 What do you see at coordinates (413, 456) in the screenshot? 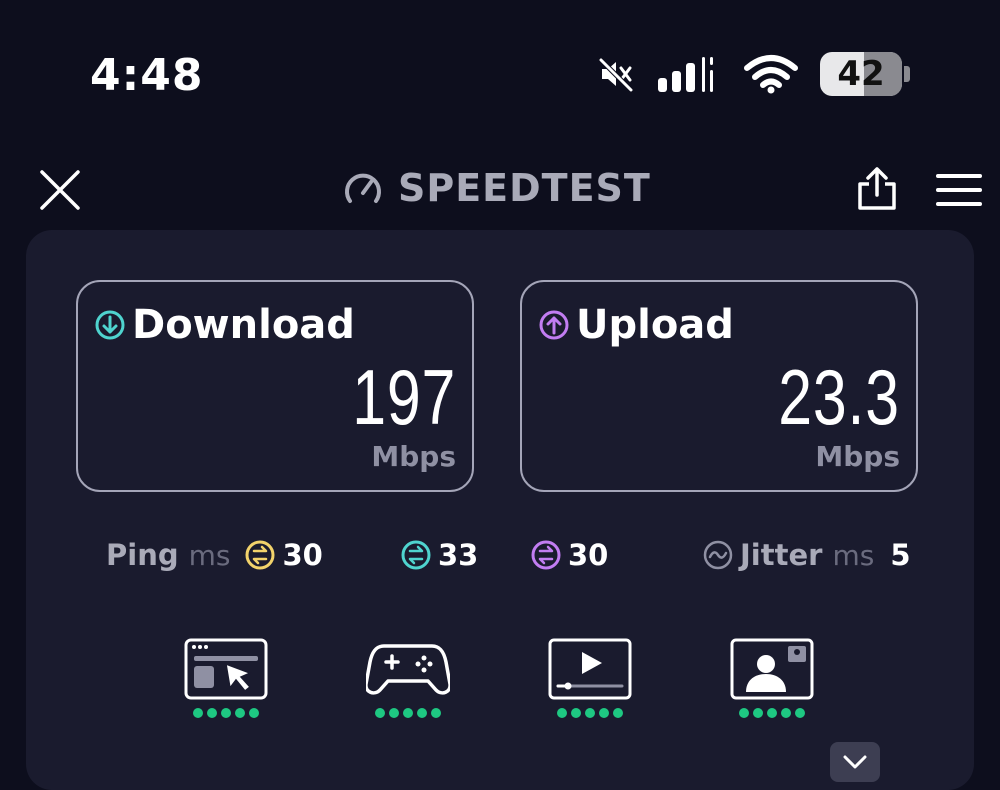
I see `download-unit: Mbps` at bounding box center [413, 456].